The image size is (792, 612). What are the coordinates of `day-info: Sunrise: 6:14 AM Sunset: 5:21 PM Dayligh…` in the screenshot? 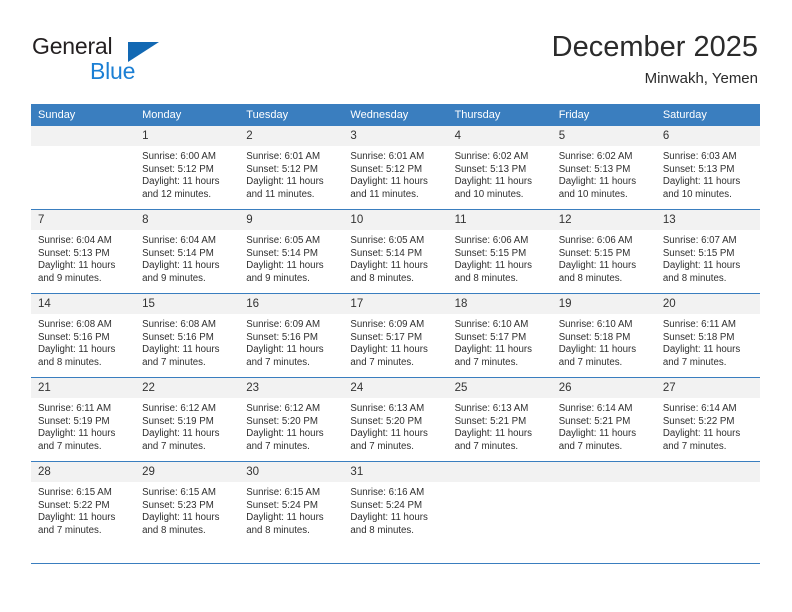 It's located at (604, 425).